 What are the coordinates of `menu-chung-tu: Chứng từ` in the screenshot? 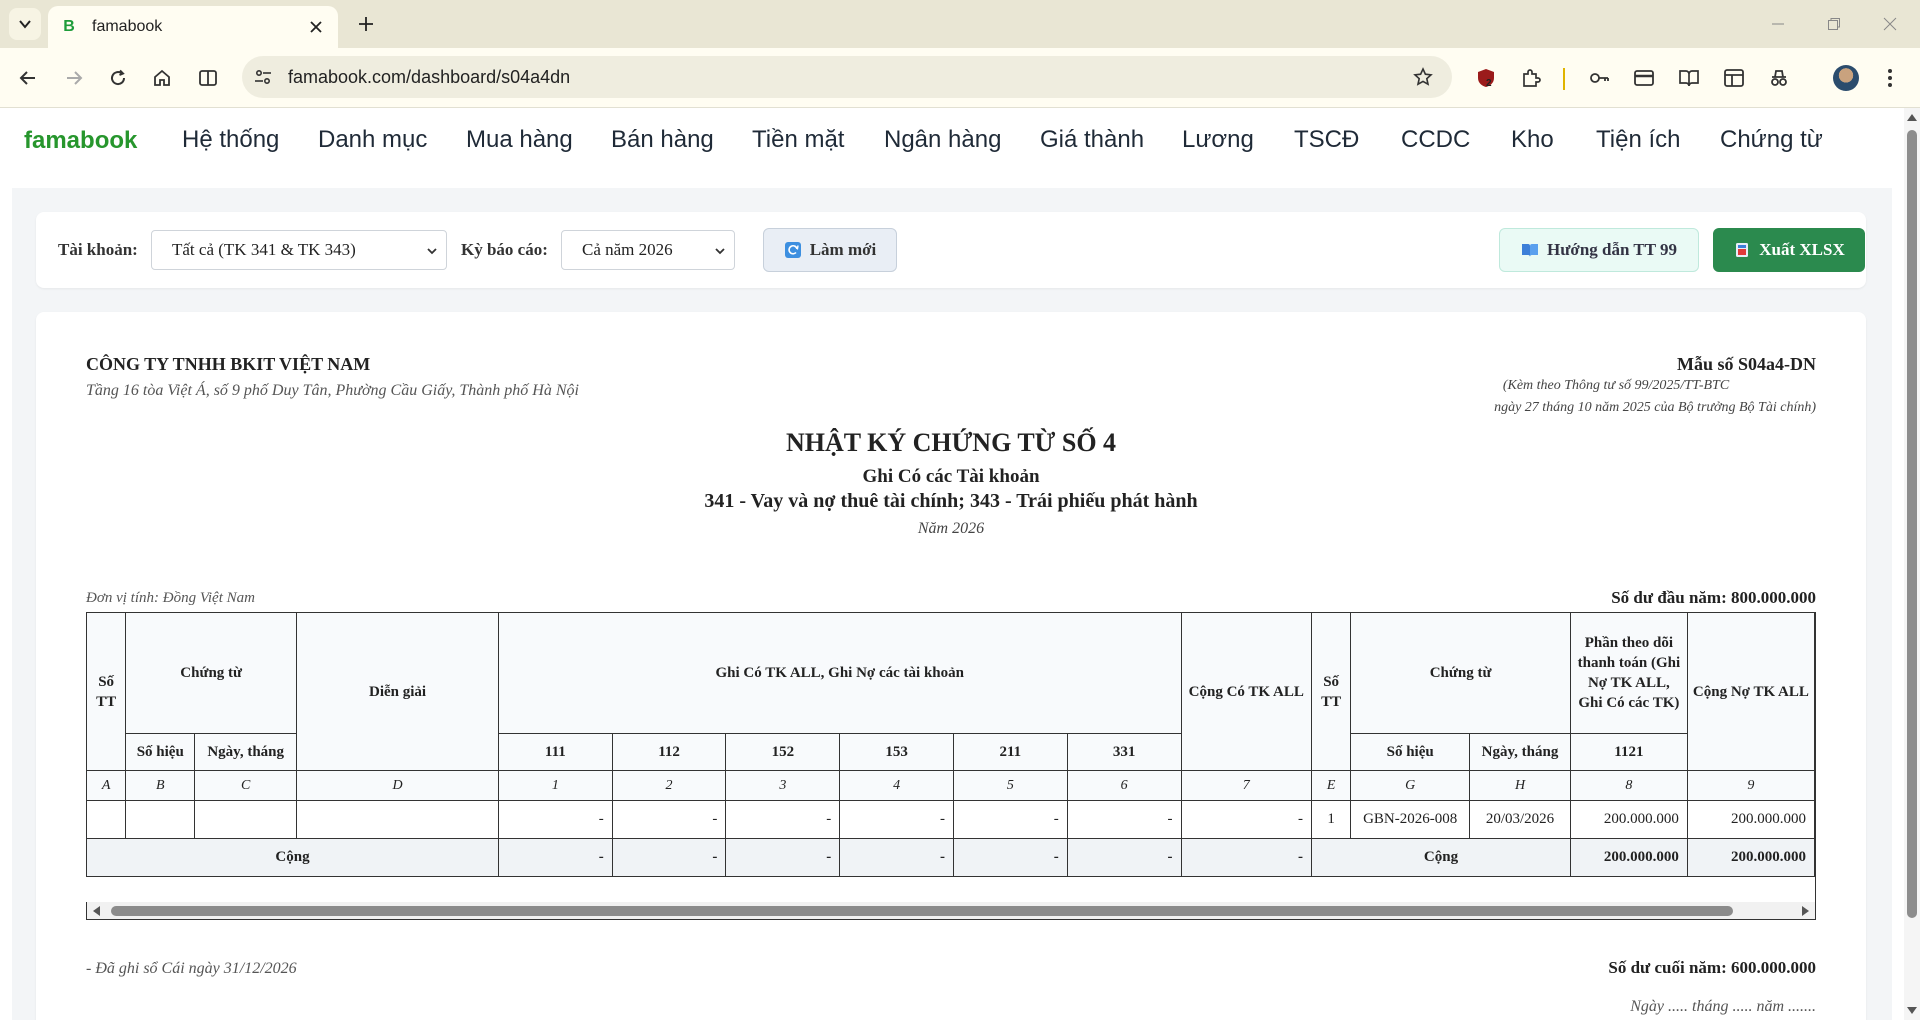 It's located at (1771, 140).